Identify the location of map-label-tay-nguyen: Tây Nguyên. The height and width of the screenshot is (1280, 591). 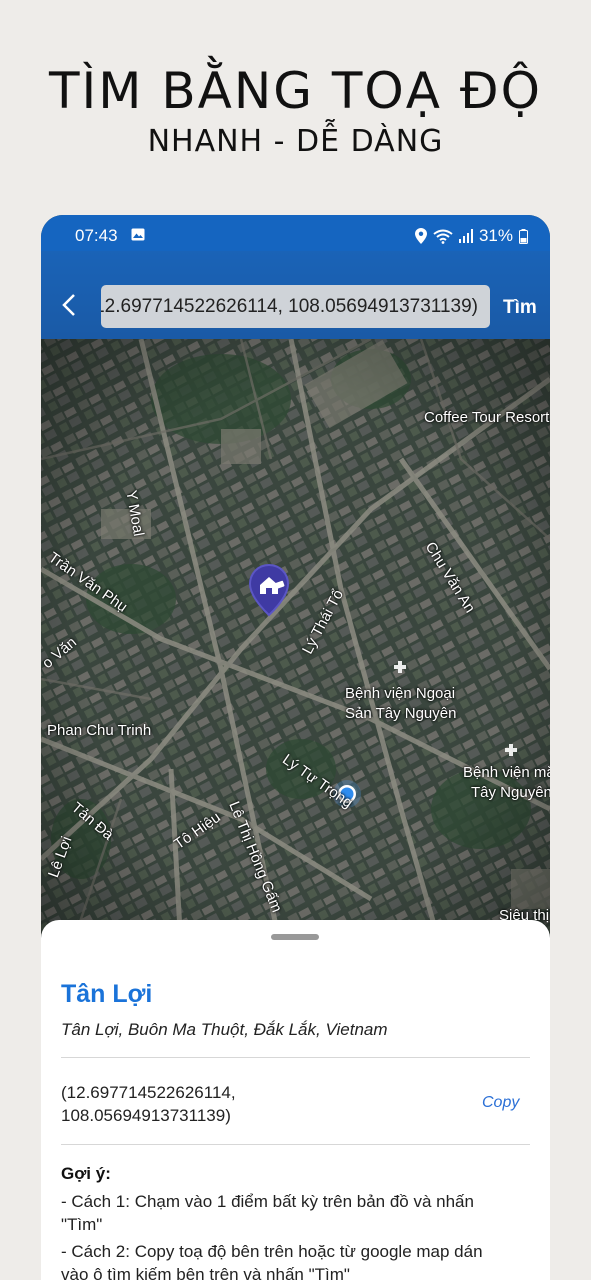
(510, 792).